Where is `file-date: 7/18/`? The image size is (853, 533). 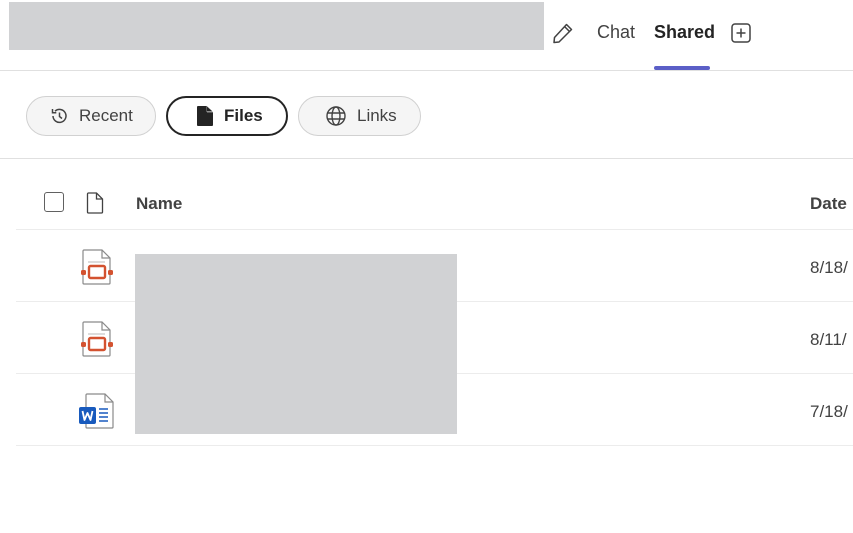 file-date: 7/18/ is located at coordinates (829, 411).